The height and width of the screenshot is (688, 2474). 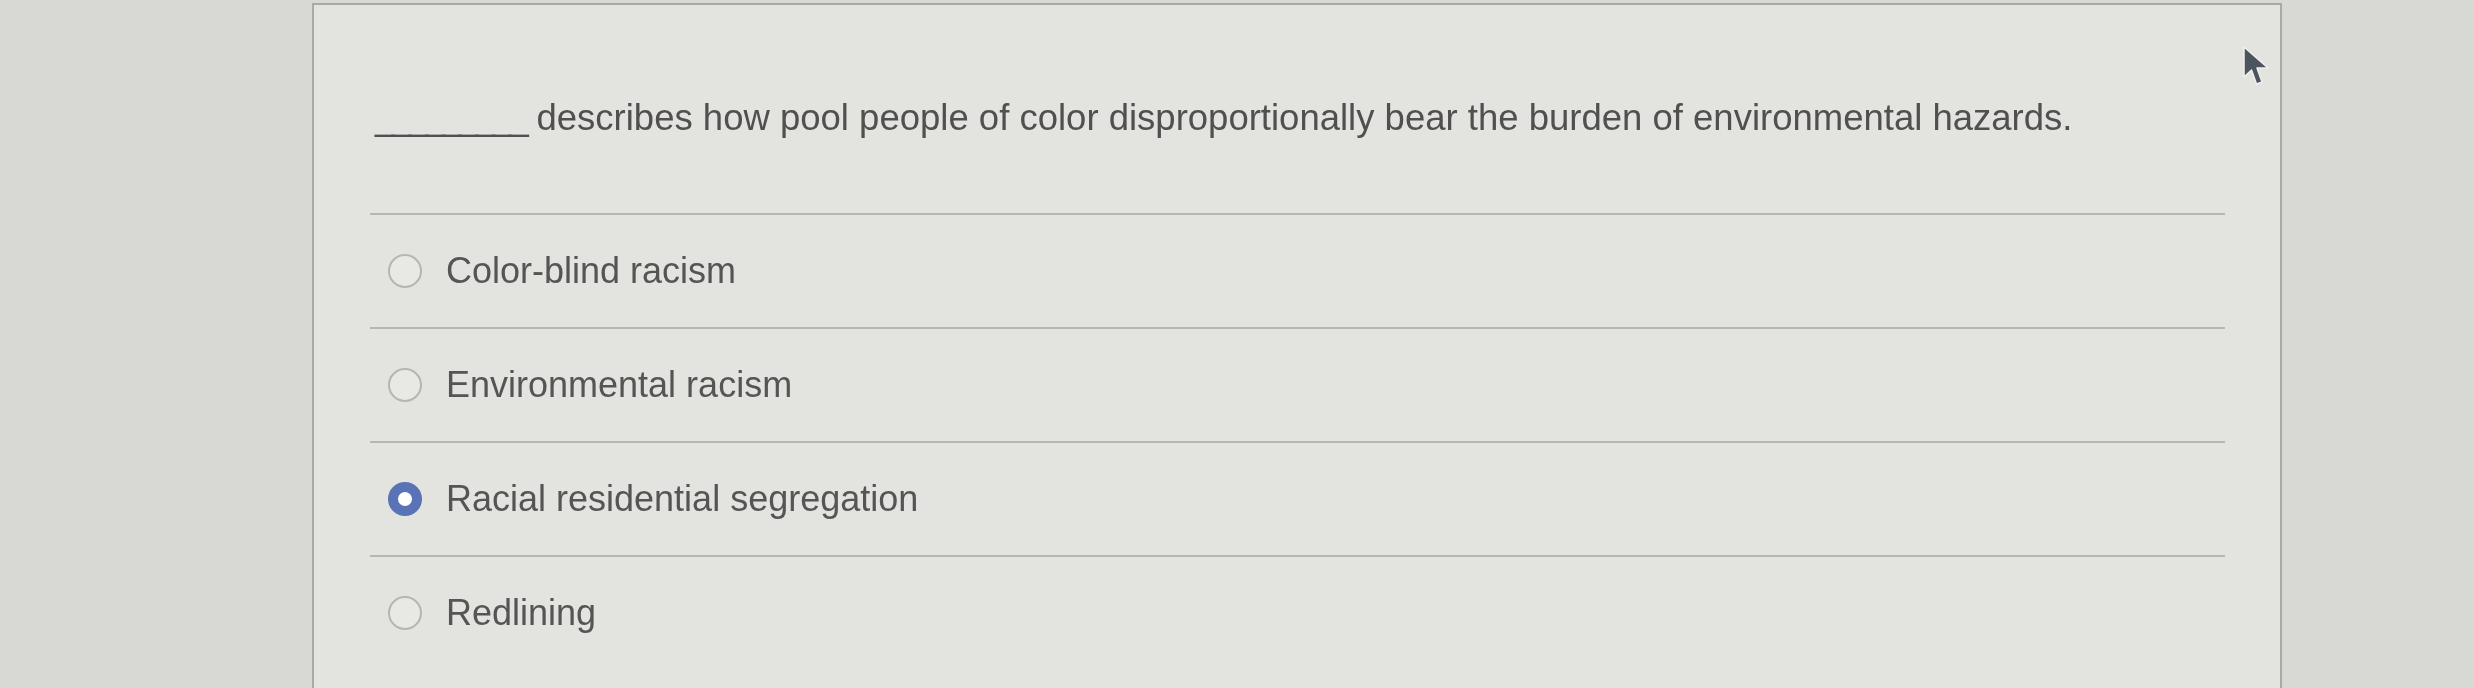 What do you see at coordinates (619, 385) in the screenshot?
I see `option-label: Environmental racism` at bounding box center [619, 385].